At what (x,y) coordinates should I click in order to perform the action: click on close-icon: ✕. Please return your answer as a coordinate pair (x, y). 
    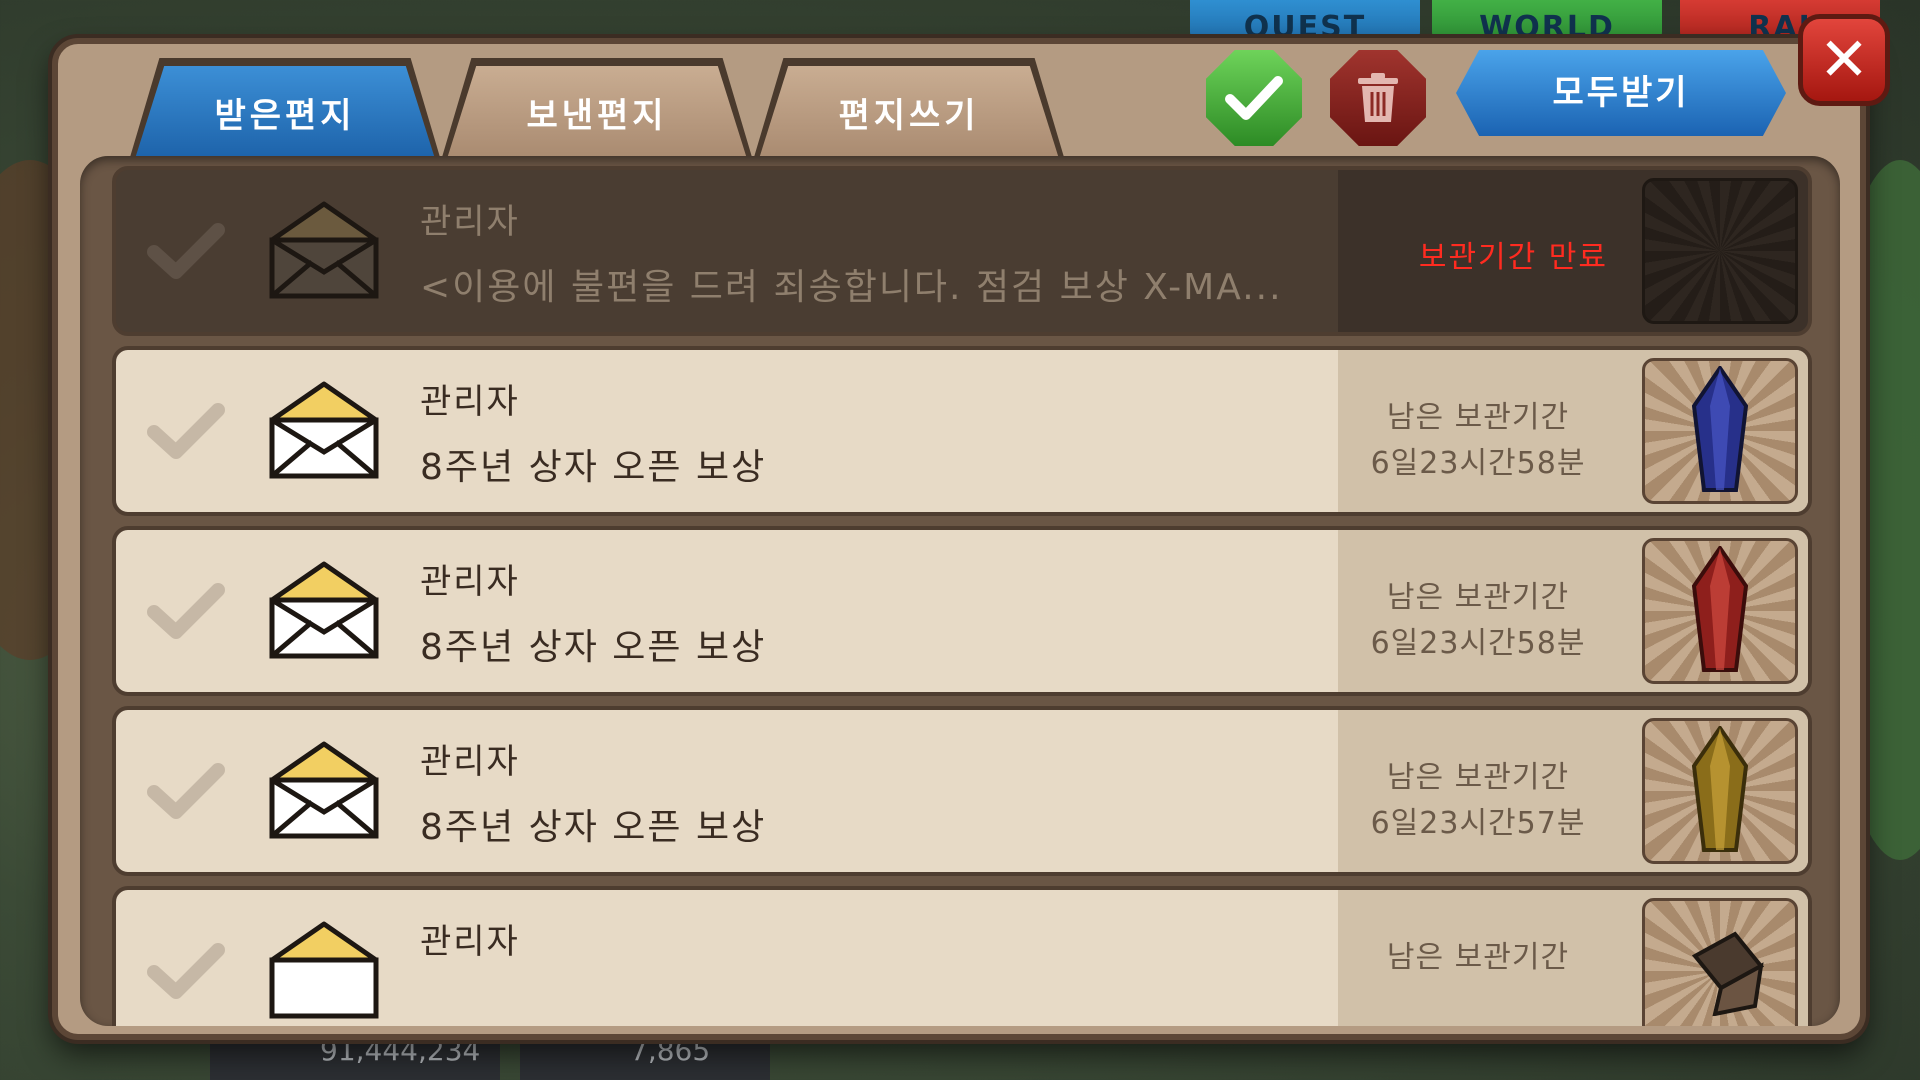
    Looking at the image, I should click on (1844, 60).